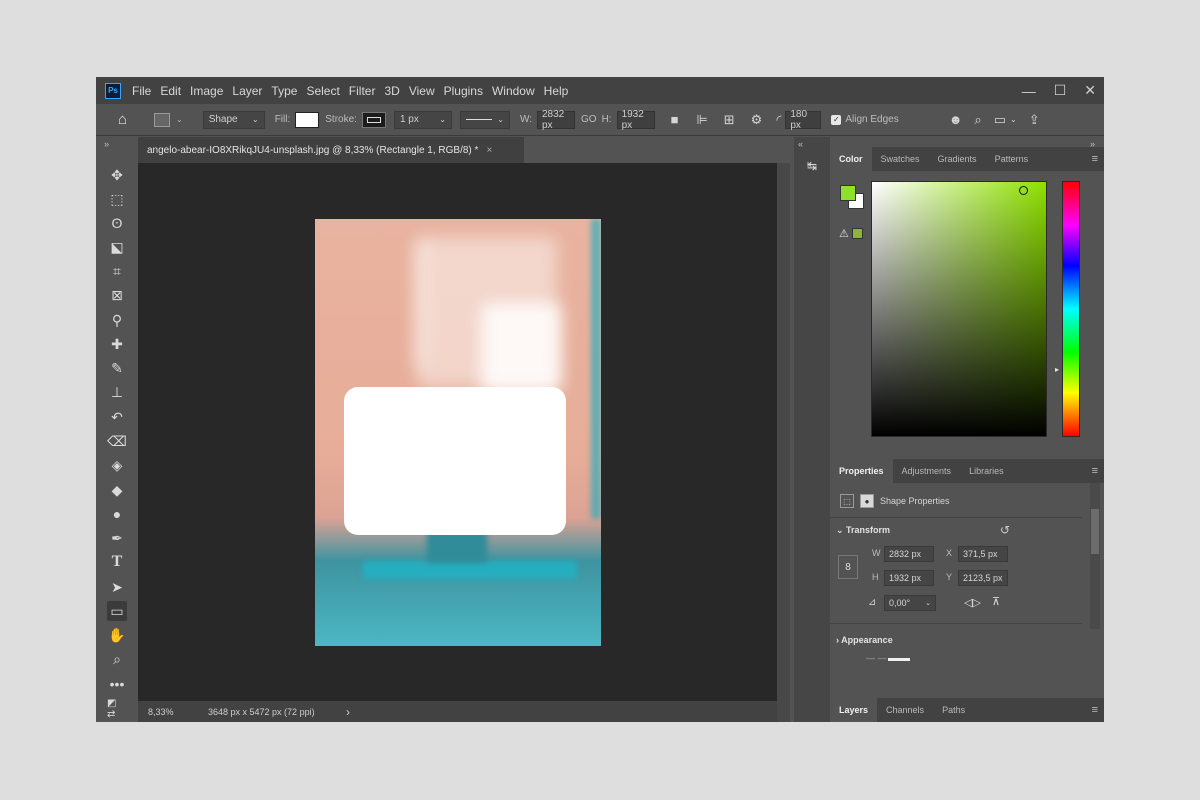  What do you see at coordinates (170, 91) in the screenshot?
I see `menu-edit: Edit` at bounding box center [170, 91].